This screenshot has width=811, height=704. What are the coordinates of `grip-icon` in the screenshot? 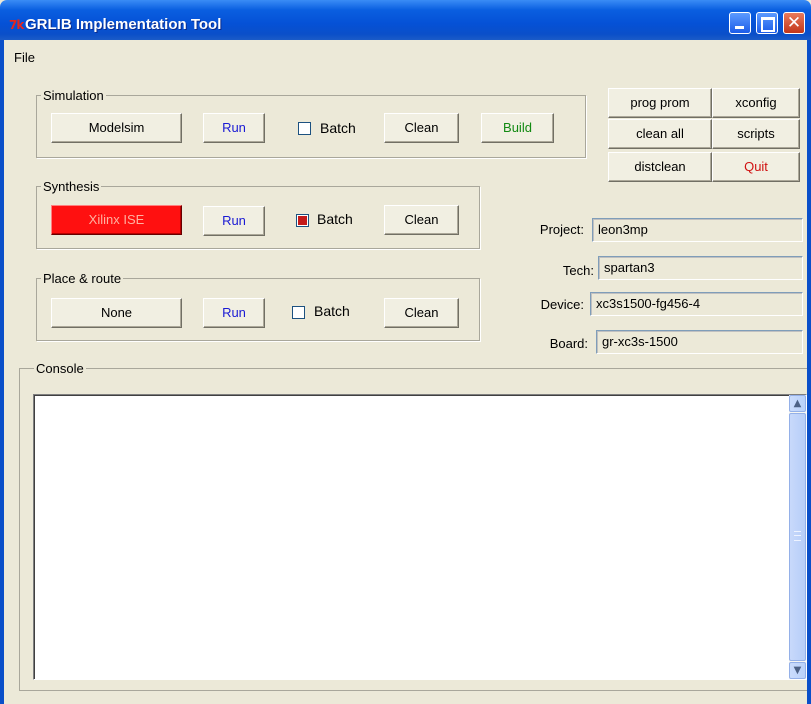 It's located at (797, 536).